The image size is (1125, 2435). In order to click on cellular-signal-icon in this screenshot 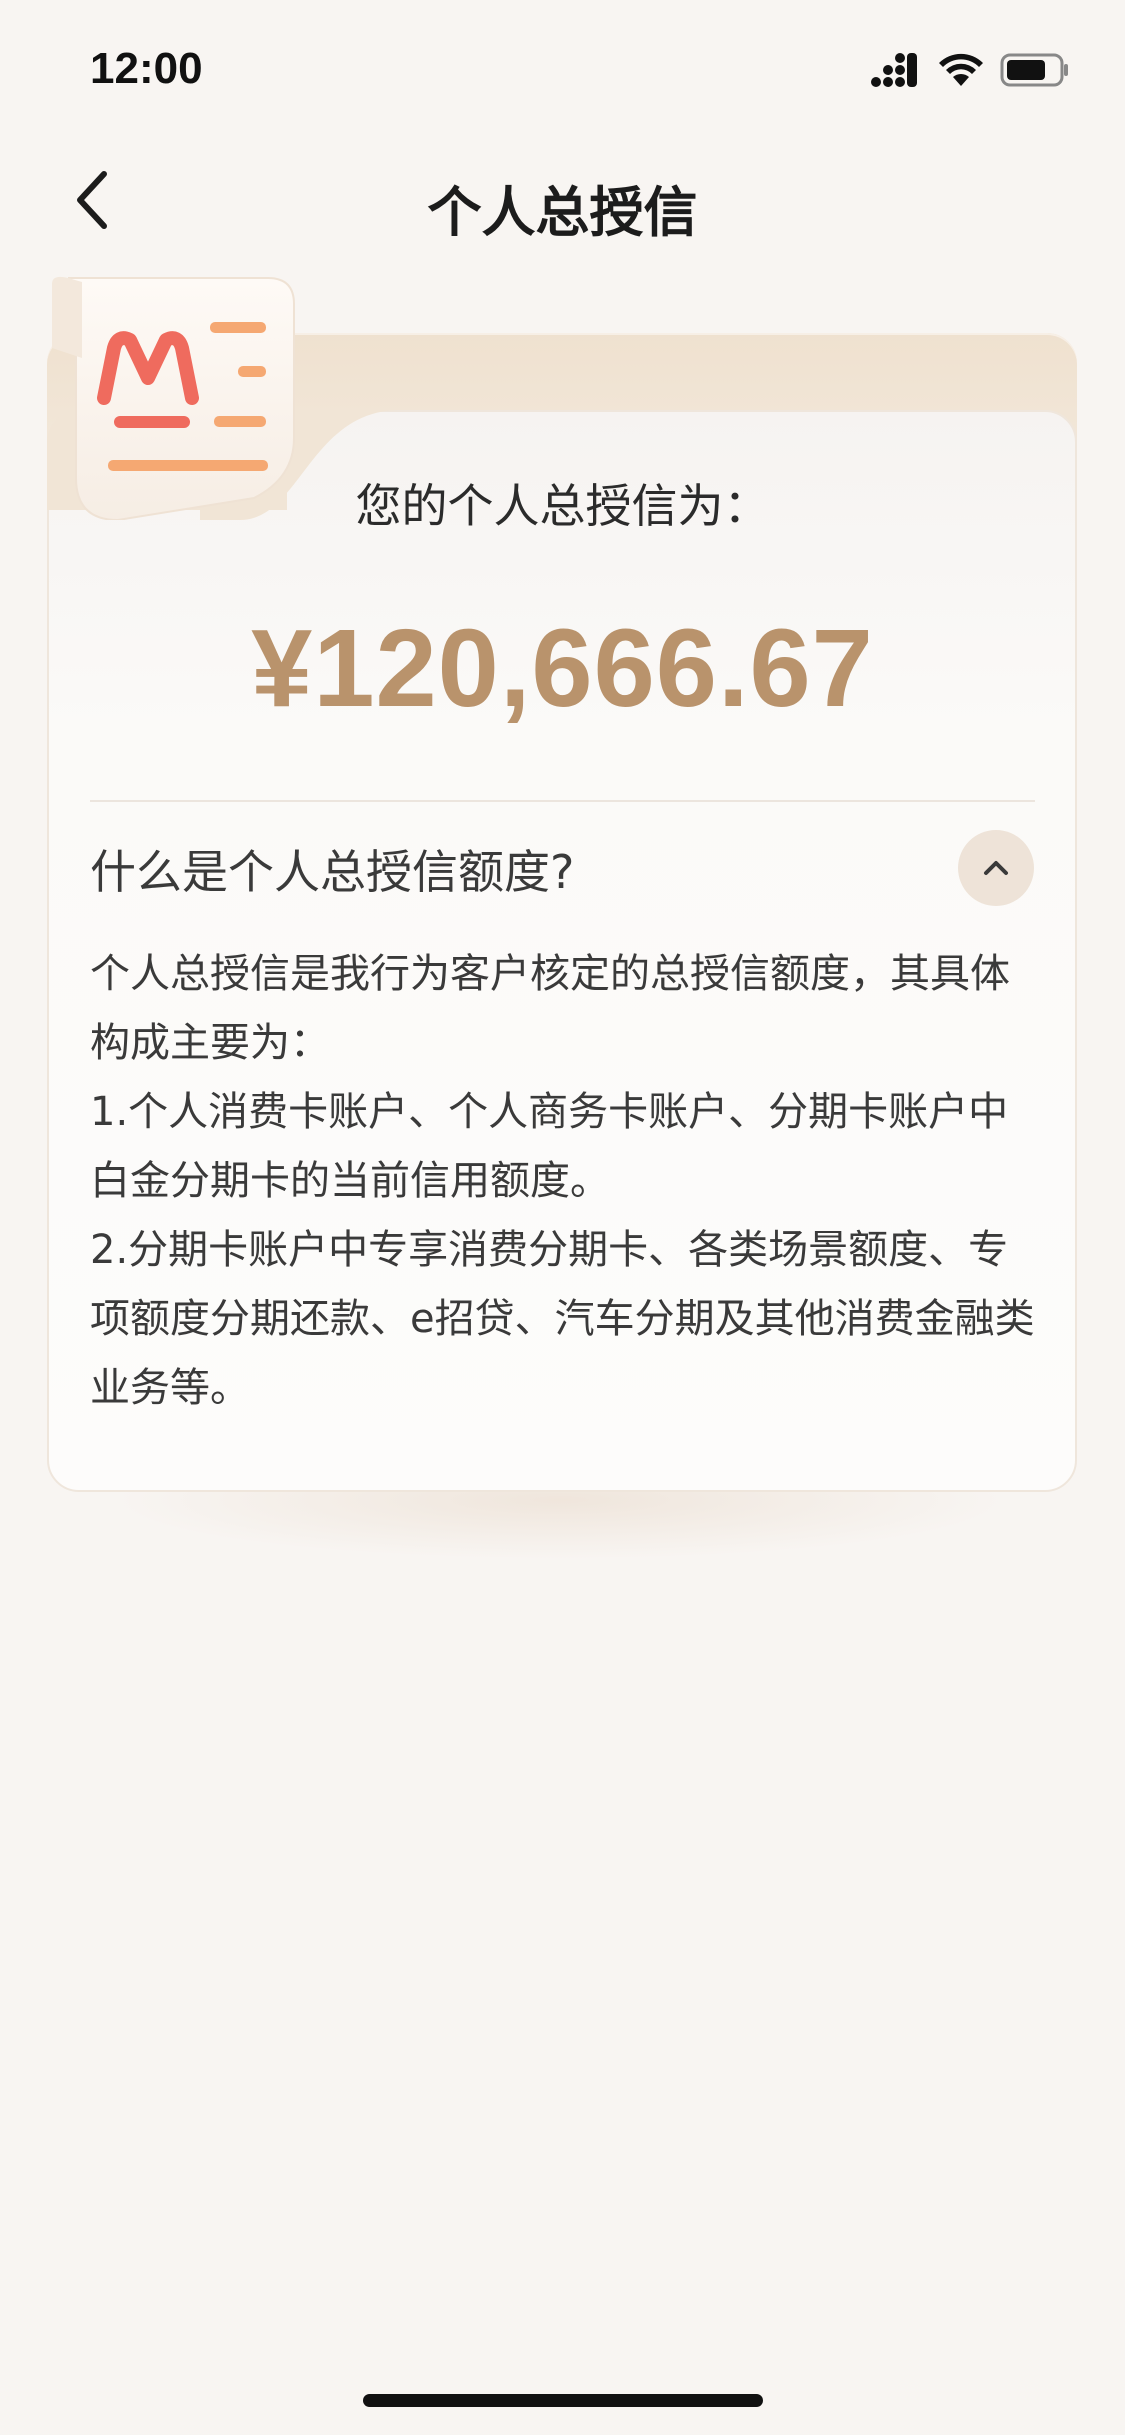, I will do `click(894, 70)`.